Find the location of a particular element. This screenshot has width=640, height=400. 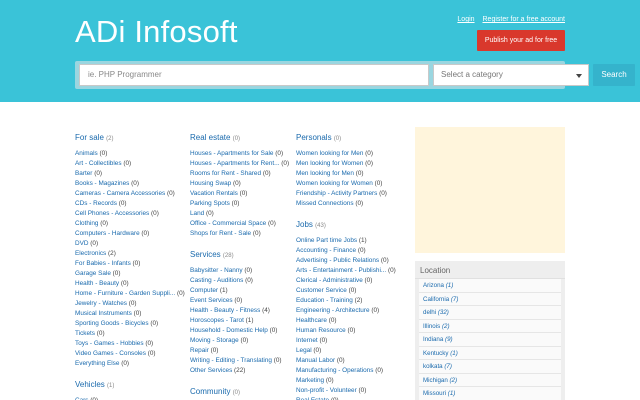

category-title: Services (28) is located at coordinates (240, 255).